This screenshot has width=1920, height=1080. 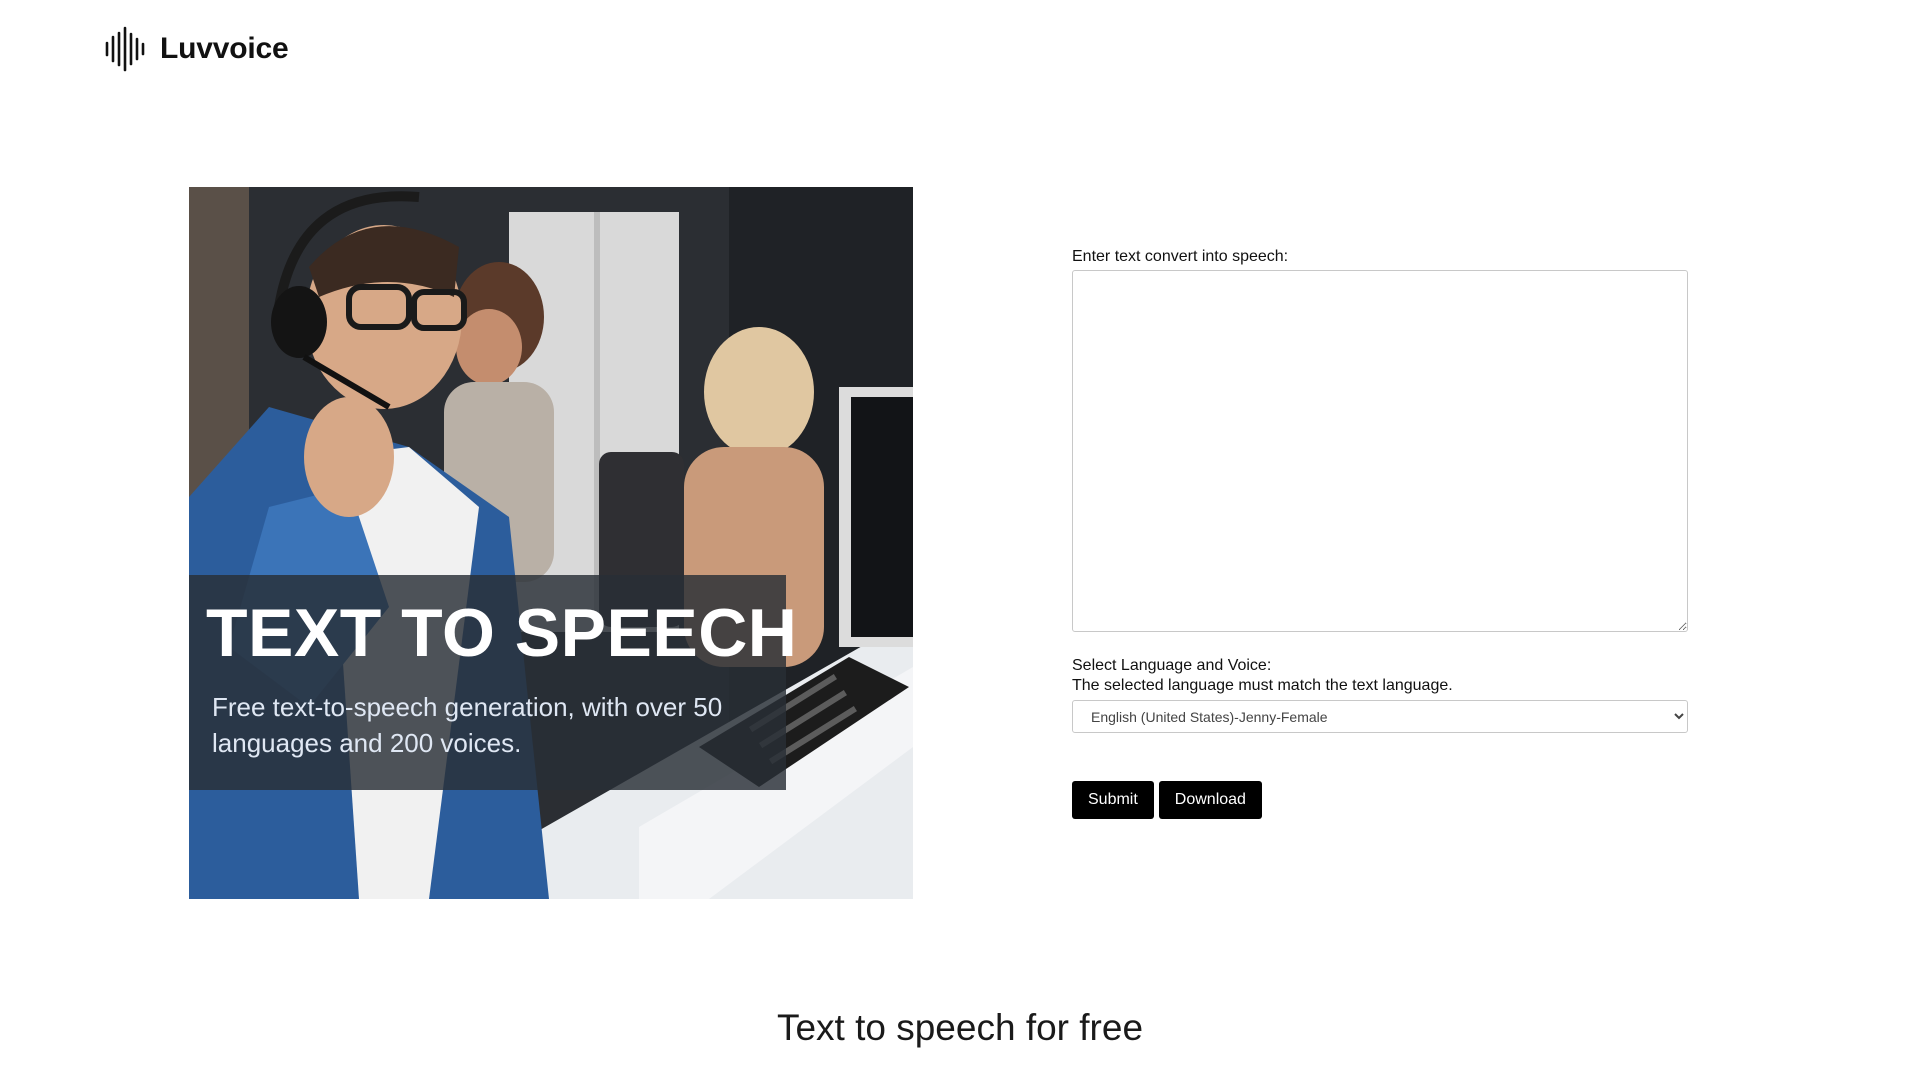 I want to click on text-input, so click(x=1380, y=451).